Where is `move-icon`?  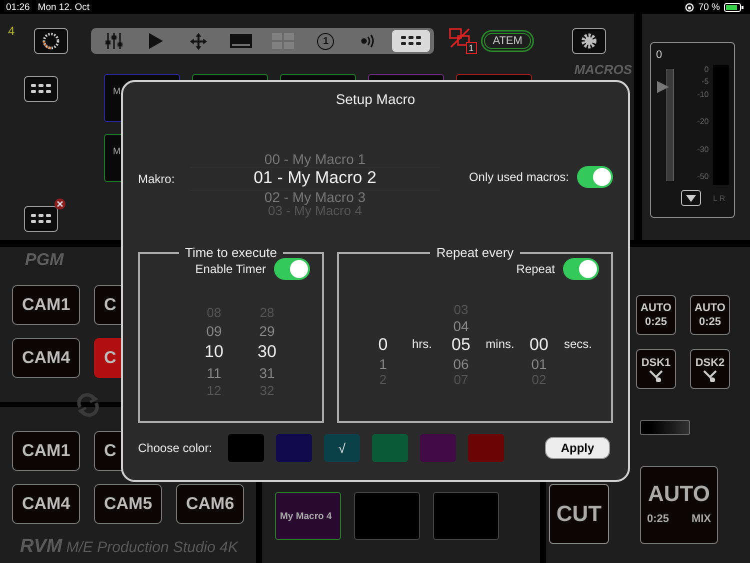 move-icon is located at coordinates (199, 41).